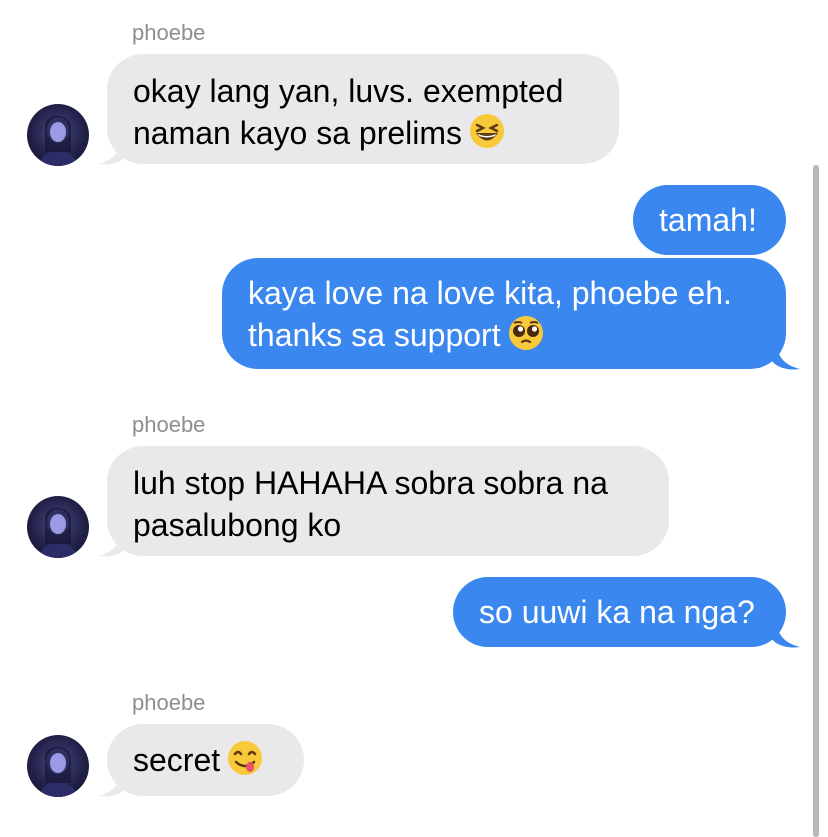  Describe the element at coordinates (370, 483) in the screenshot. I see `message-text: luh stop HAHAHA sobra sobra na` at that location.